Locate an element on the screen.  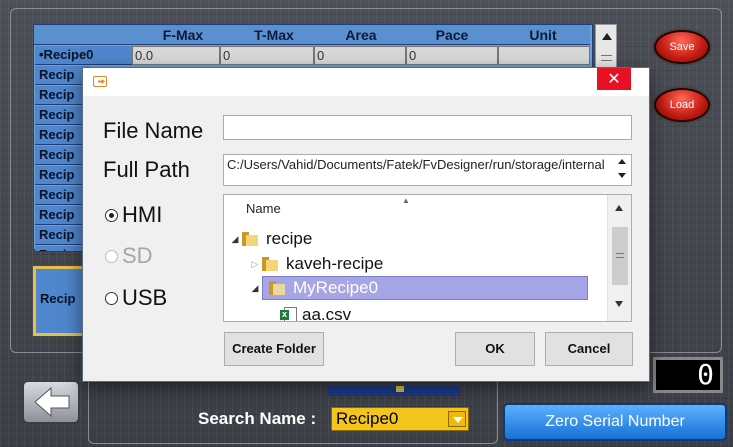
storage-radio-sd: SD is located at coordinates (129, 256).